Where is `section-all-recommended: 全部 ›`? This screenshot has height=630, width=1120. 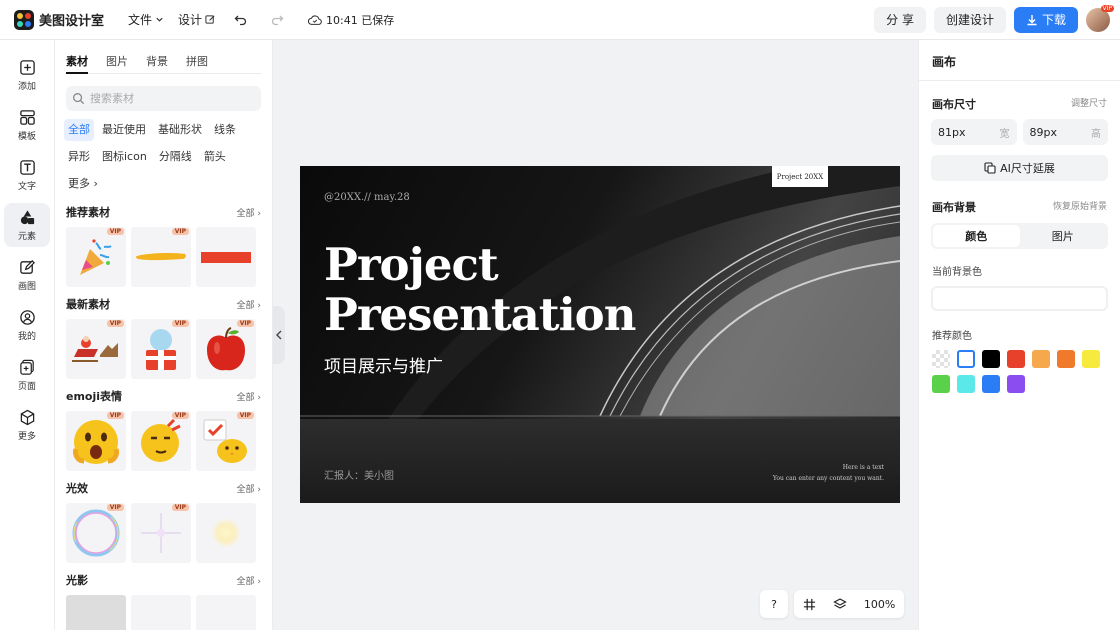 section-all-recommended: 全部 › is located at coordinates (249, 212).